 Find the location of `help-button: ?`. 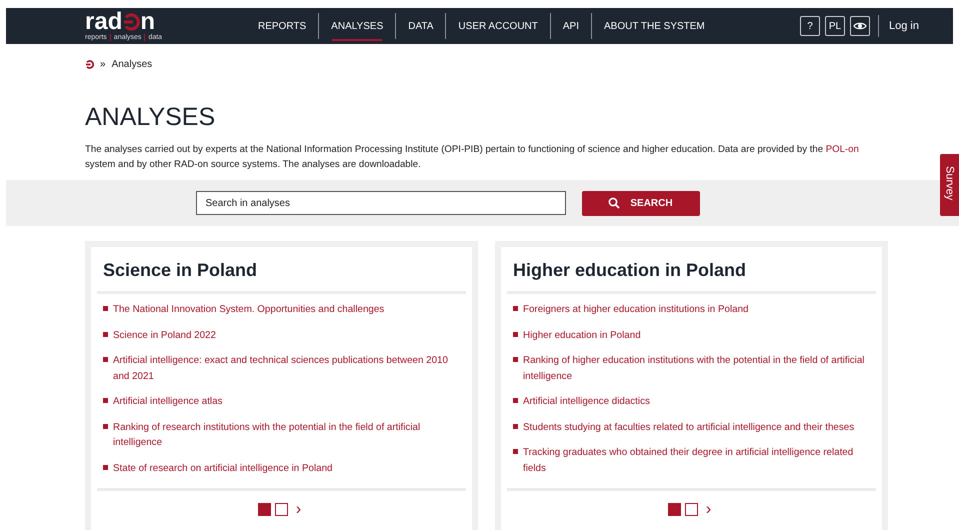

help-button: ? is located at coordinates (810, 26).